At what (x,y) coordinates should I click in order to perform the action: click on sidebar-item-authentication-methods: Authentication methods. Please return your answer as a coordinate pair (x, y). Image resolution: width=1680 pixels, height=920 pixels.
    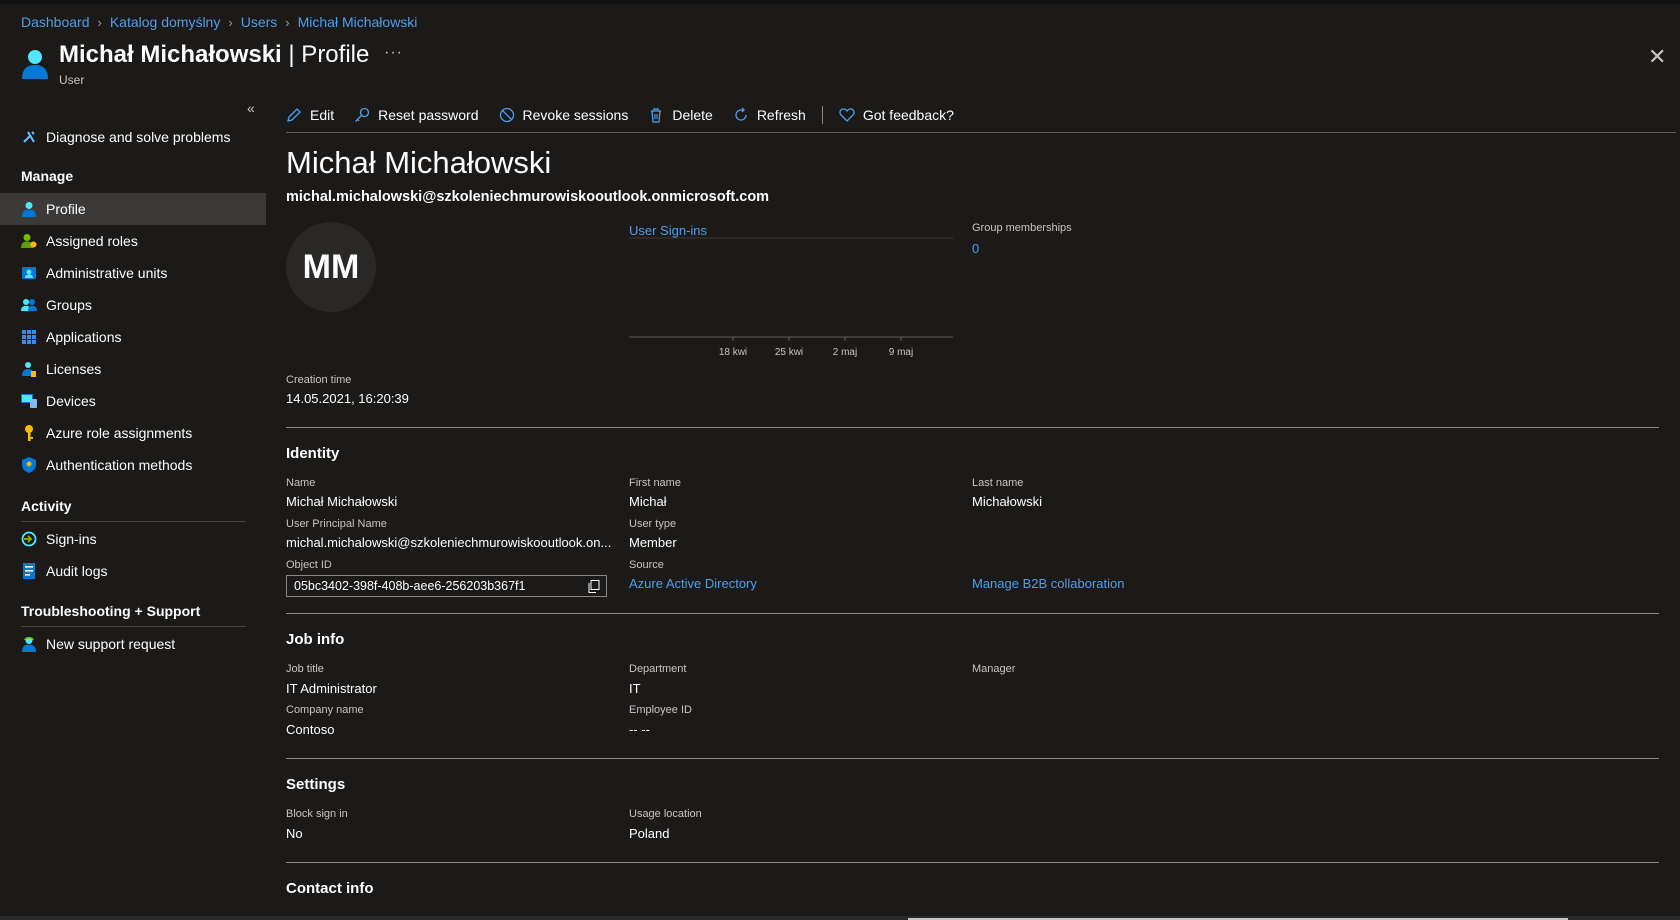
    Looking at the image, I should click on (133, 465).